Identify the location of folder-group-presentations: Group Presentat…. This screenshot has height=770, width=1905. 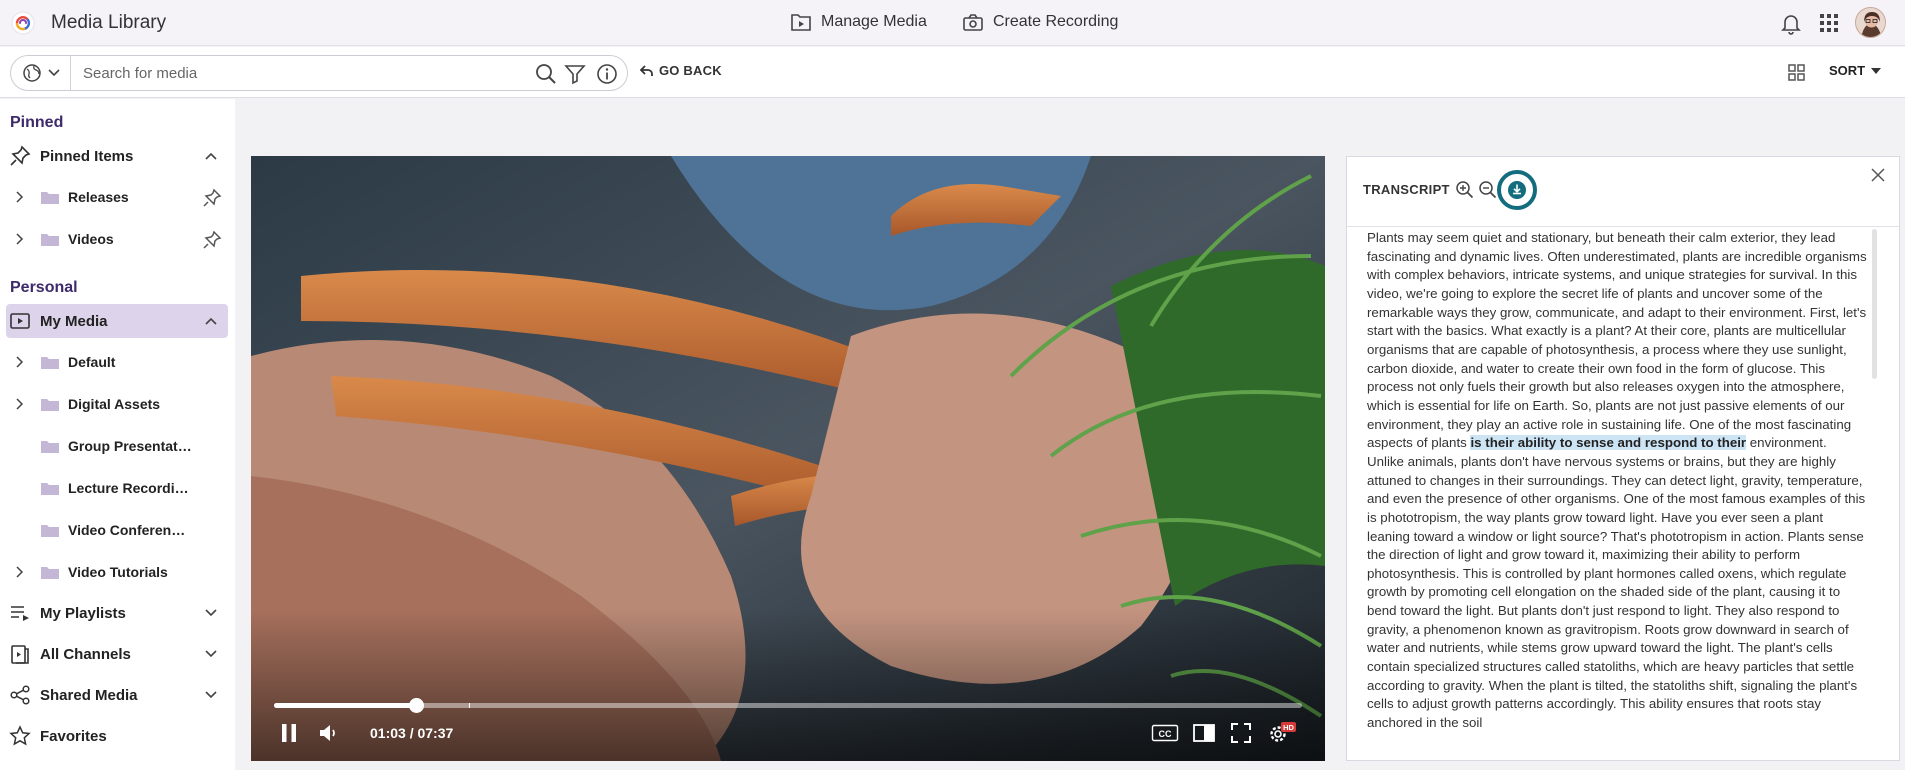
(117, 446).